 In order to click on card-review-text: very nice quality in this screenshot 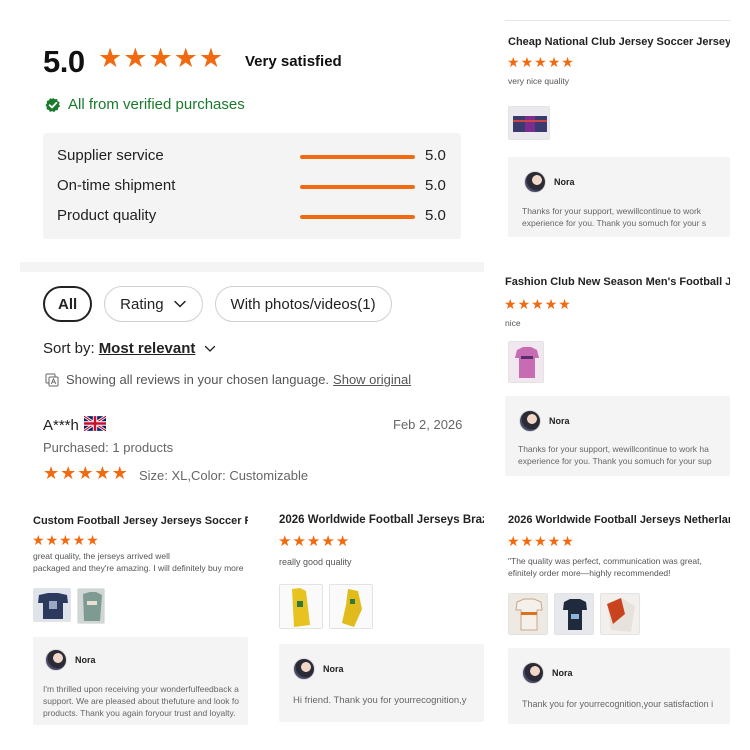, I will do `click(538, 81)`.